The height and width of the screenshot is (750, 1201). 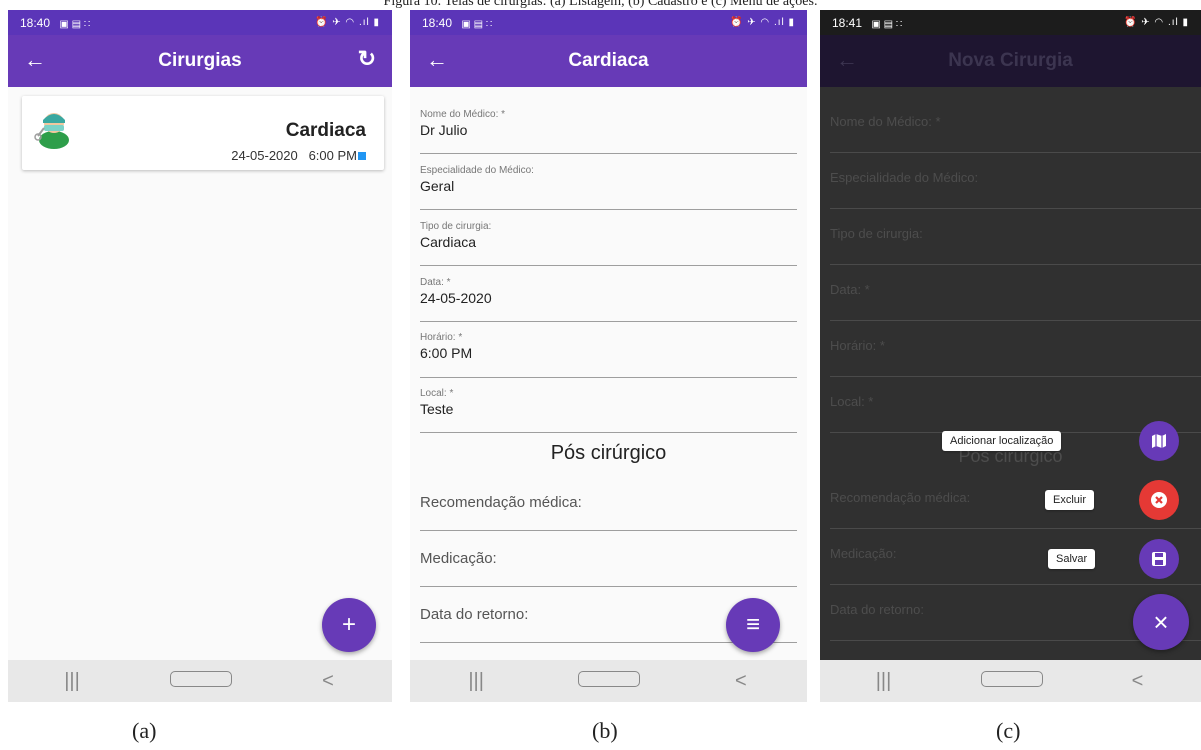 What do you see at coordinates (367, 59) in the screenshot?
I see `refresh-icon: ↻` at bounding box center [367, 59].